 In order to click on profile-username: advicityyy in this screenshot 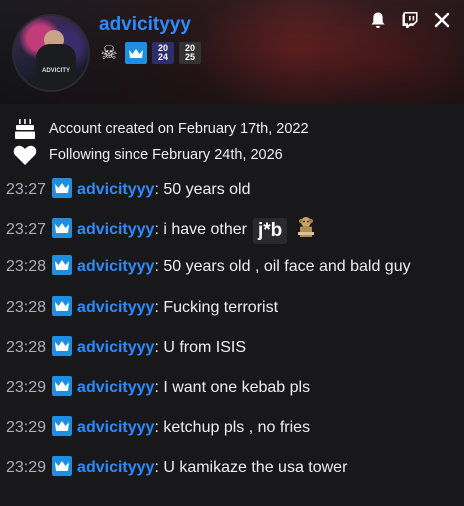, I will do `click(145, 25)`.